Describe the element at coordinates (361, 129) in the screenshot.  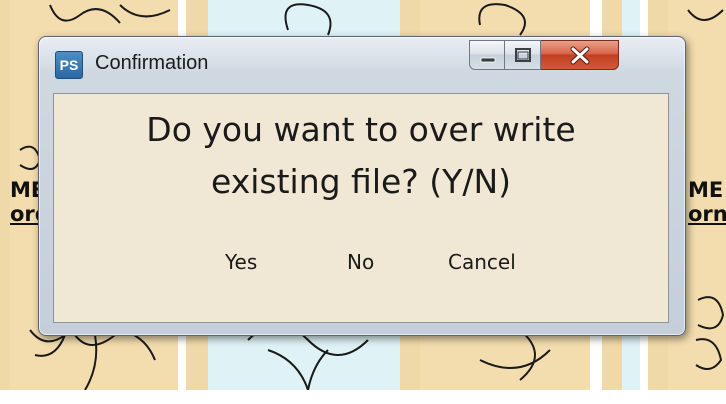
I see `message-line: Do you want to over write` at that location.